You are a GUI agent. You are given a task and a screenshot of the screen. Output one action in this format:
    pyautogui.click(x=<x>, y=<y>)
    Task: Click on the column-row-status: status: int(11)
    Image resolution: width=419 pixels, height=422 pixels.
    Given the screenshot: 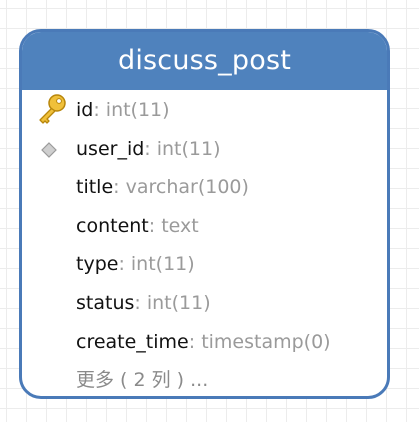 What is the action you would take?
    pyautogui.click(x=204, y=303)
    